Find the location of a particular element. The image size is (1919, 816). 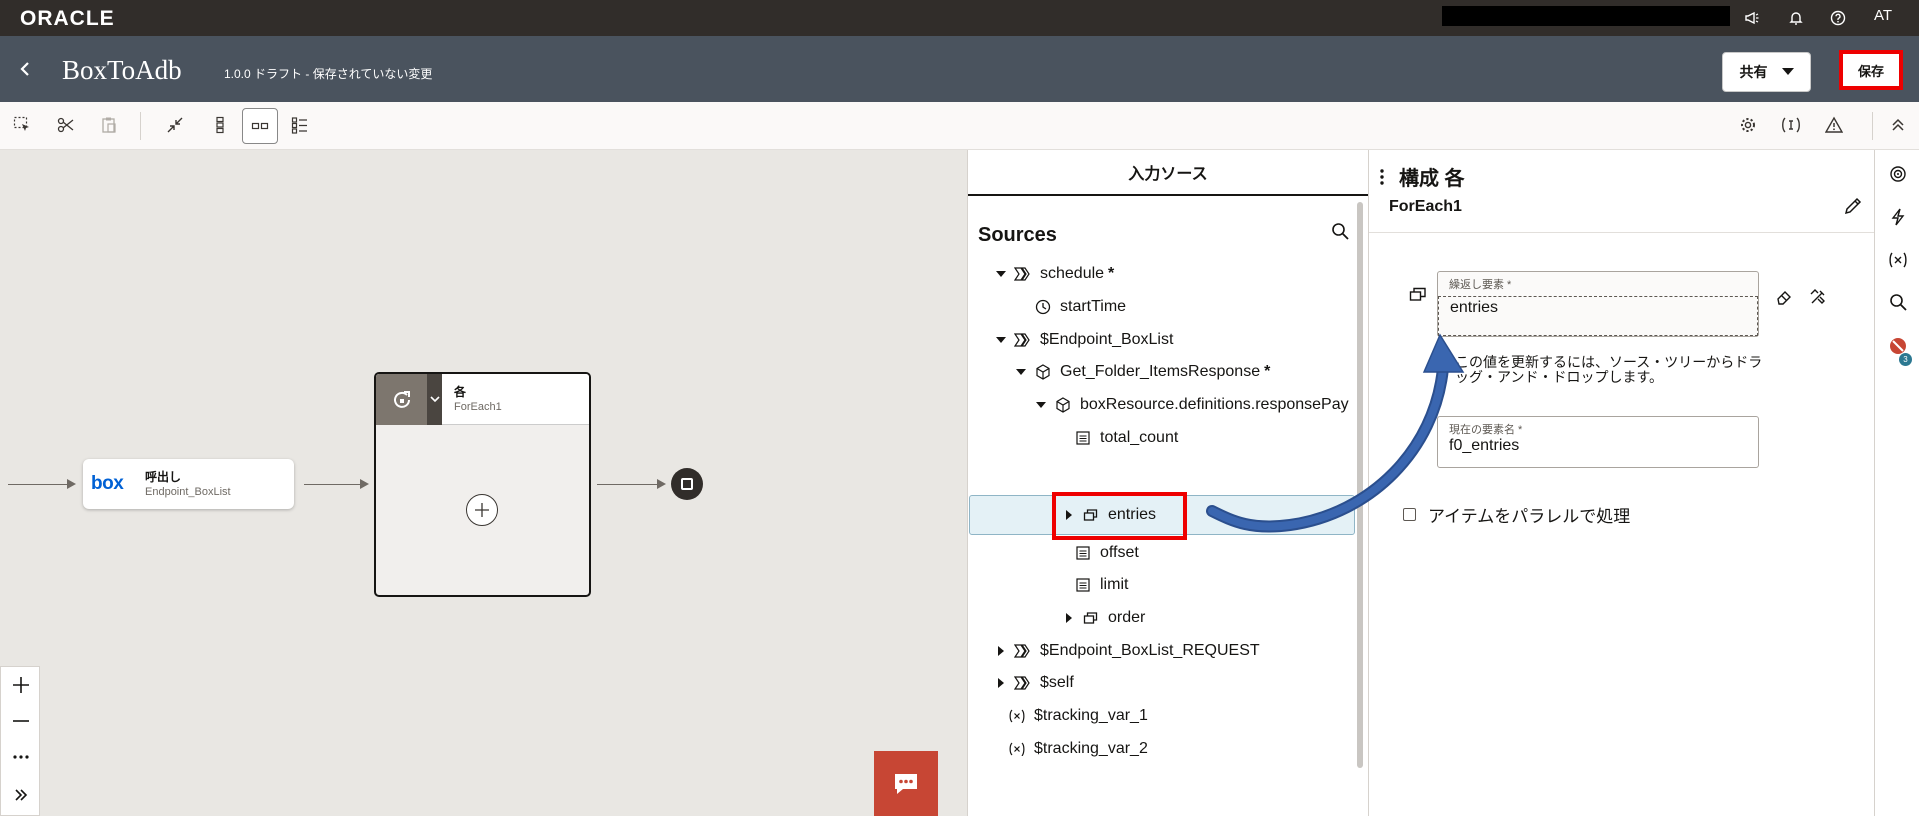

tree-node-total-count: total_count is located at coordinates (1126, 438).